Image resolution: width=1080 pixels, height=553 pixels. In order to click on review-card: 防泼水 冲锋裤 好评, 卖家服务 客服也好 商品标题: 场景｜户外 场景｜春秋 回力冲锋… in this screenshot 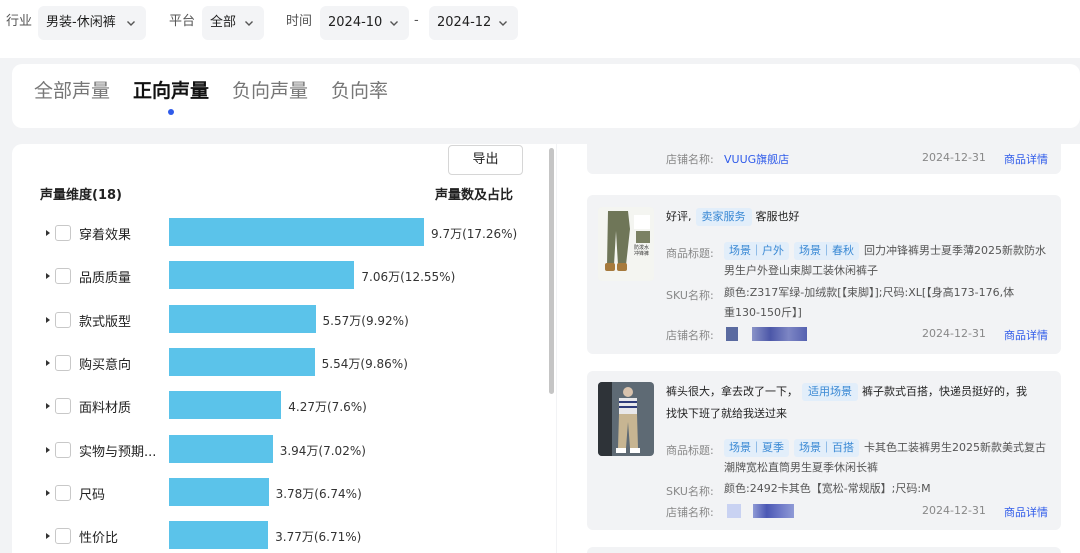, I will do `click(824, 274)`.